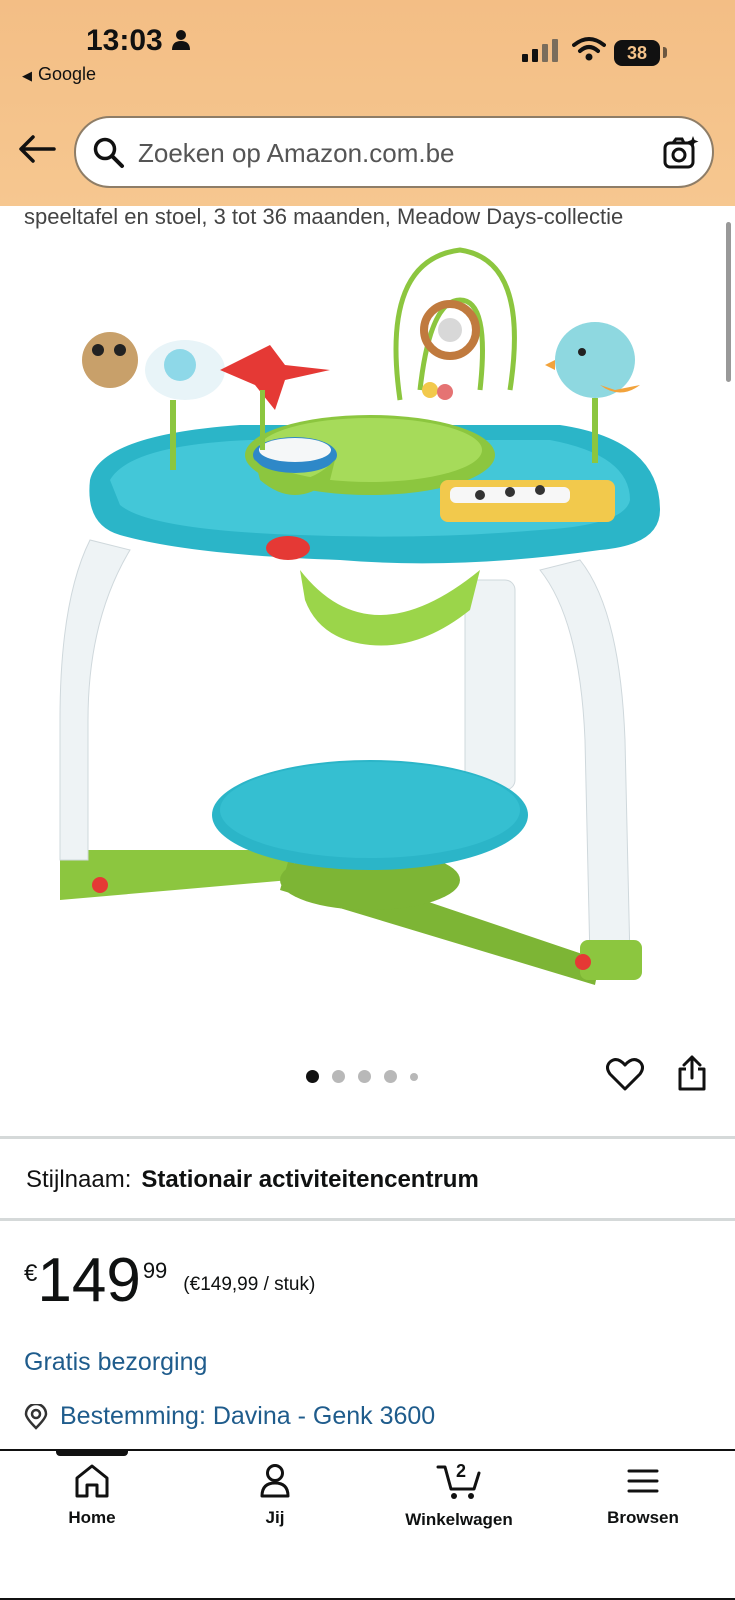 The height and width of the screenshot is (1600, 735). Describe the element at coordinates (155, 1270) in the screenshot. I see `price-fraction: 99` at that location.